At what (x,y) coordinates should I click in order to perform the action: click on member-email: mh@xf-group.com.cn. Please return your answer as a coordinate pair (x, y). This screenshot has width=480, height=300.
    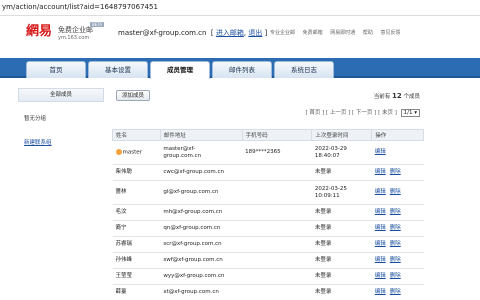
    Looking at the image, I should click on (201, 212).